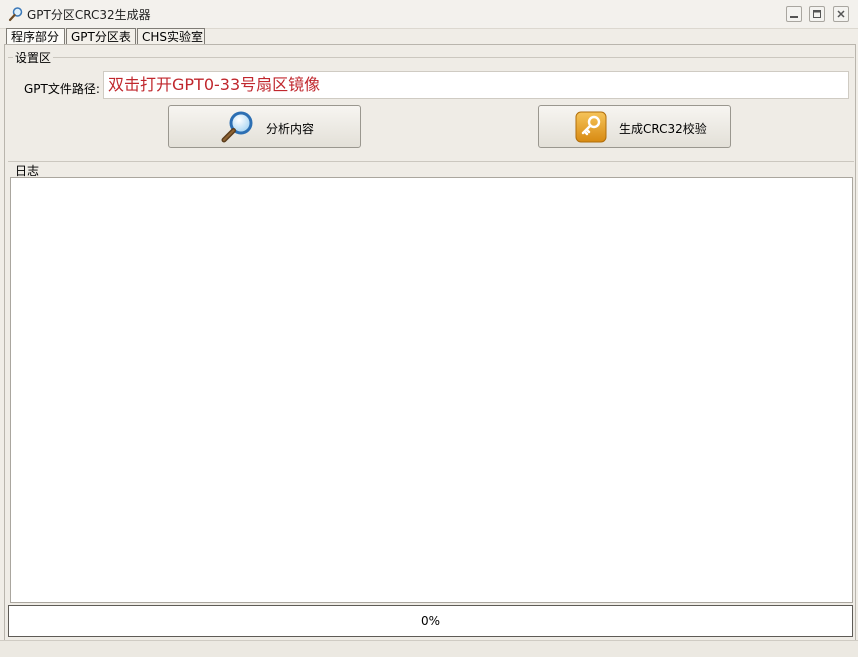 This screenshot has width=858, height=657. Describe the element at coordinates (290, 129) in the screenshot. I see `analyze-button-label: 分析内容` at that location.